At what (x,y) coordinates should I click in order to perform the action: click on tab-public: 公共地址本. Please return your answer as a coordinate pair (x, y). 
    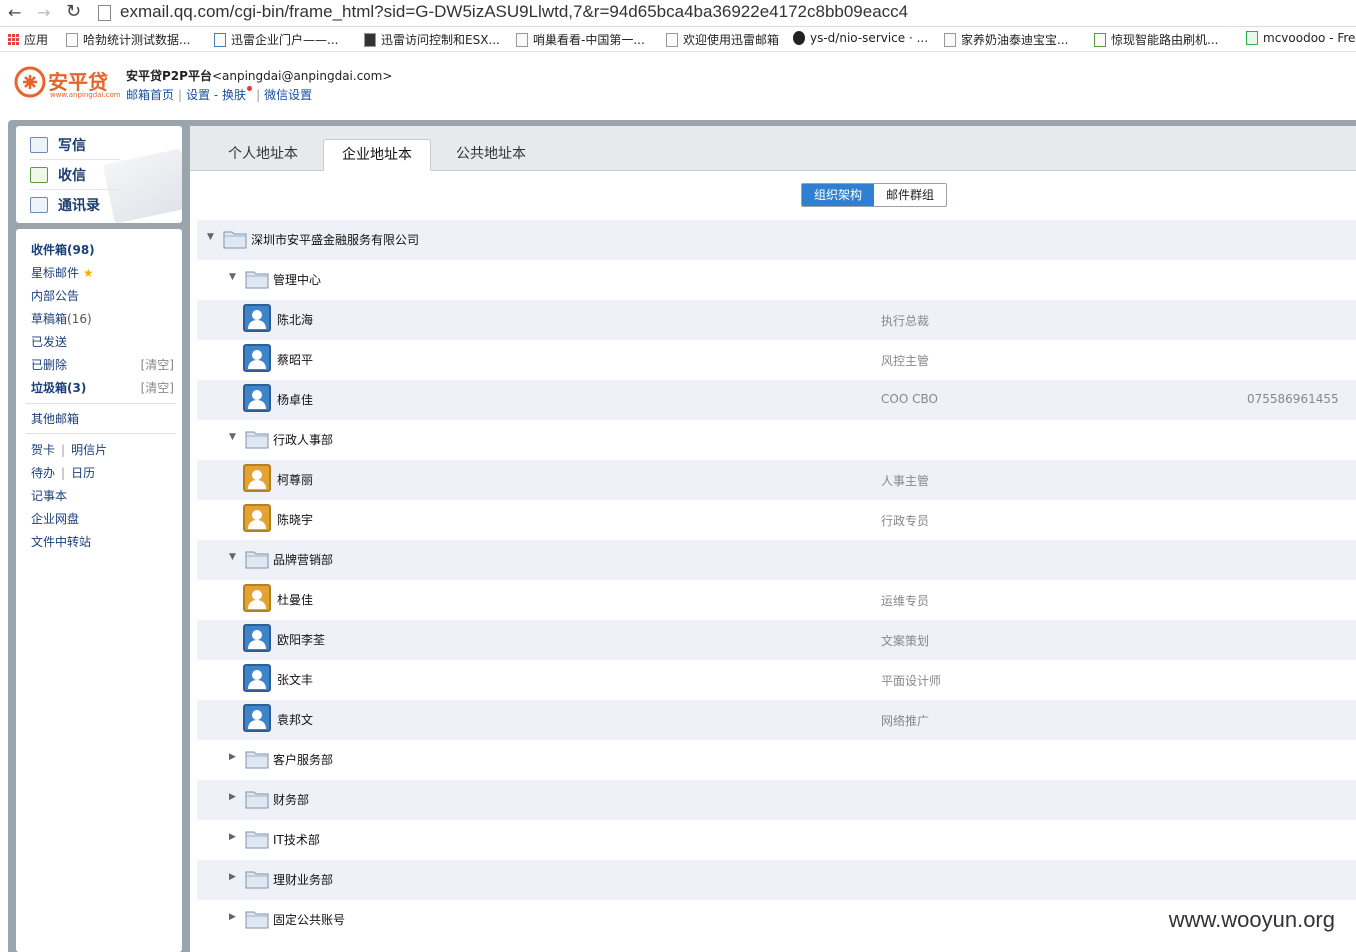
    Looking at the image, I should click on (491, 154).